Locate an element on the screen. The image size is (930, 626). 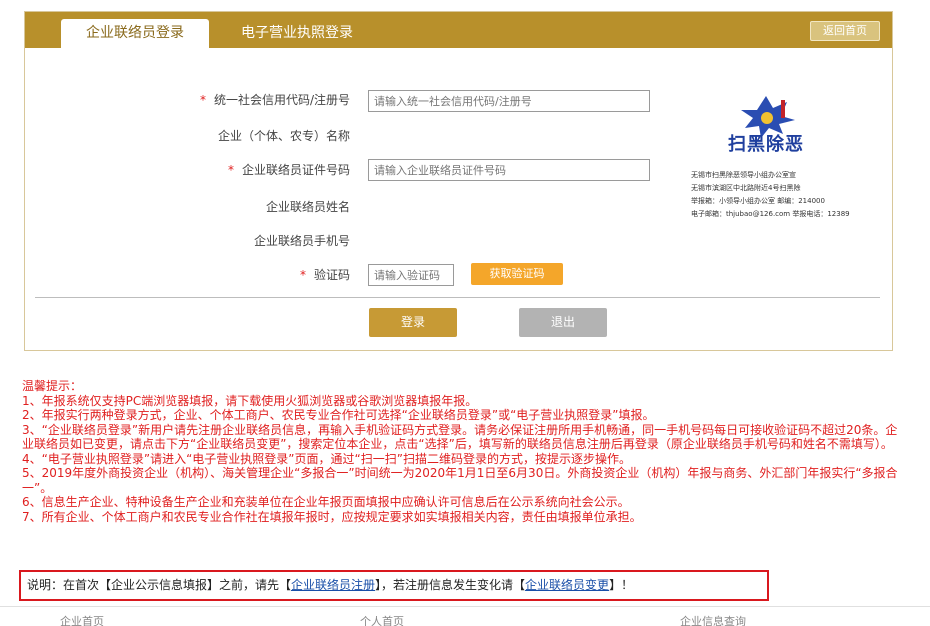
captcha-label: * 验证码 is located at coordinates (324, 275).